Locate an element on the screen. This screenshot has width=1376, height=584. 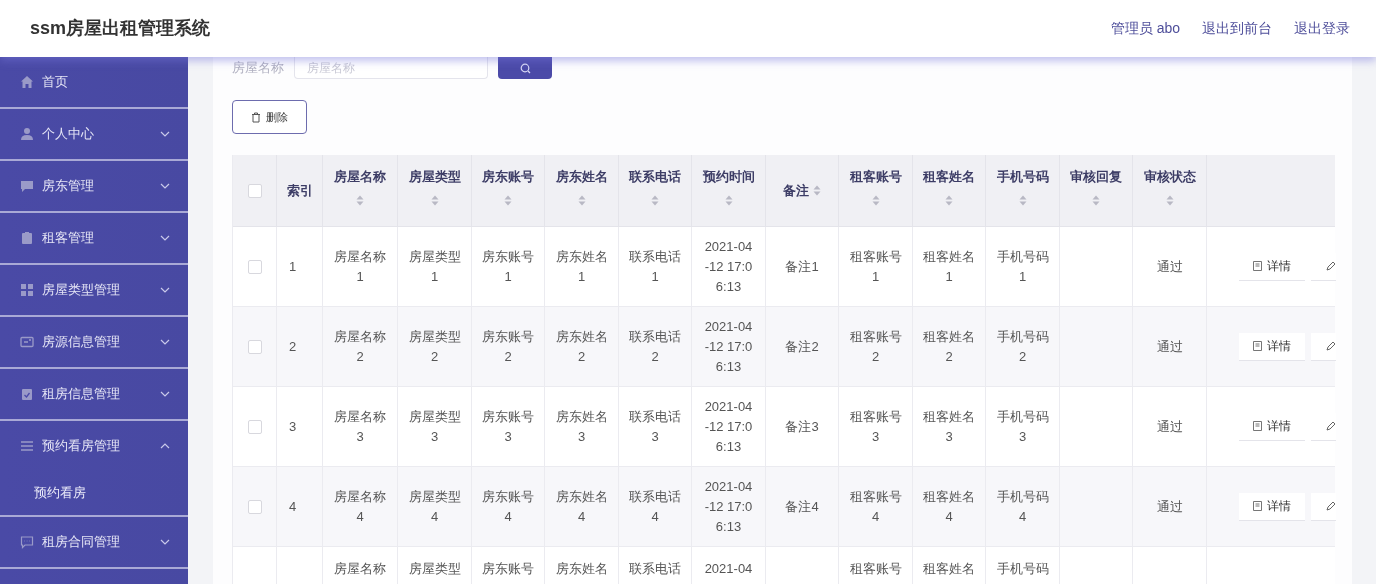
table-cell-text: 房东账号4 is located at coordinates (508, 506).